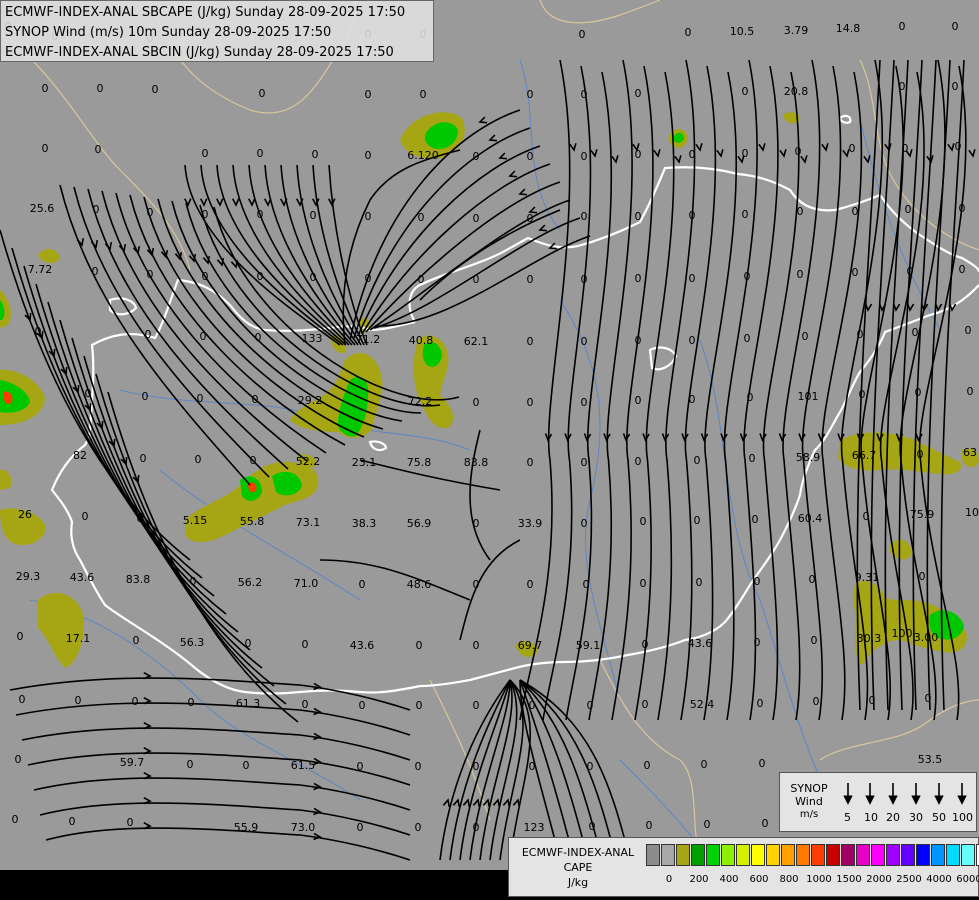 Image resolution: width=979 pixels, height=900 pixels. Describe the element at coordinates (310, 400) in the screenshot. I see `value-label: 29.2` at that location.